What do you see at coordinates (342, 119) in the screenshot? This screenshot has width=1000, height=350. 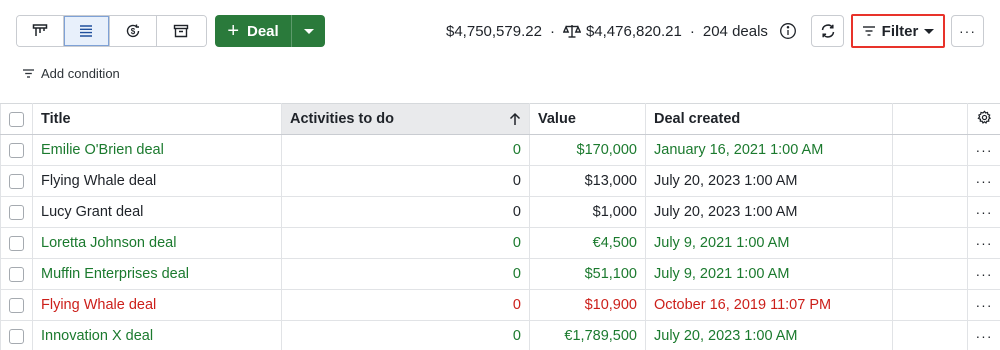 I see `column-header-activities-label: Activities to do` at bounding box center [342, 119].